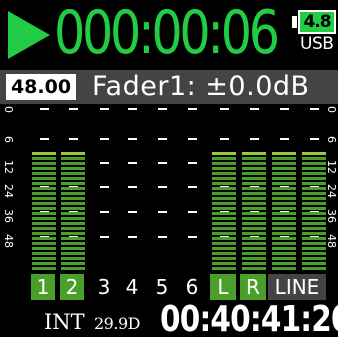 The image size is (338, 337). Describe the element at coordinates (297, 287) in the screenshot. I see `channel-label-line: LINE` at that location.